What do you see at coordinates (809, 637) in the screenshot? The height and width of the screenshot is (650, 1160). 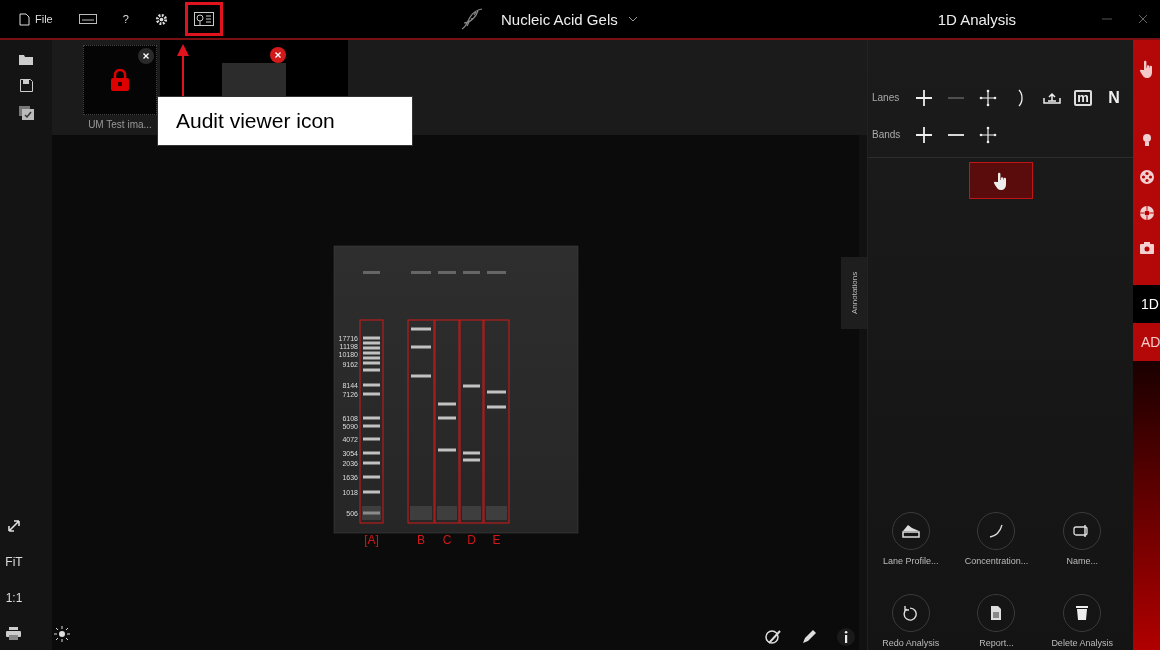 I see `pencil-icon` at bounding box center [809, 637].